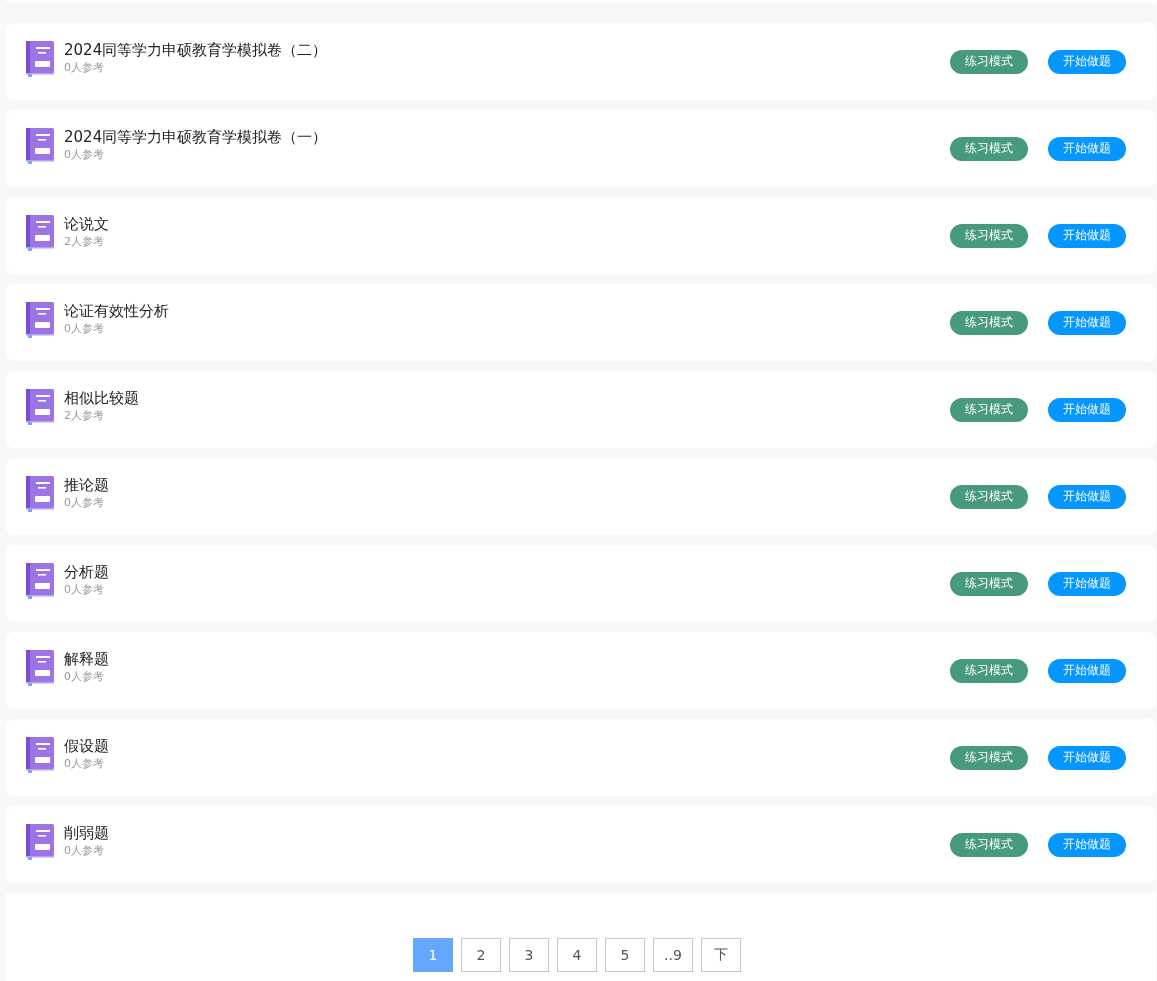  What do you see at coordinates (507, 311) in the screenshot?
I see `paper-title: 论证有效性分析` at bounding box center [507, 311].